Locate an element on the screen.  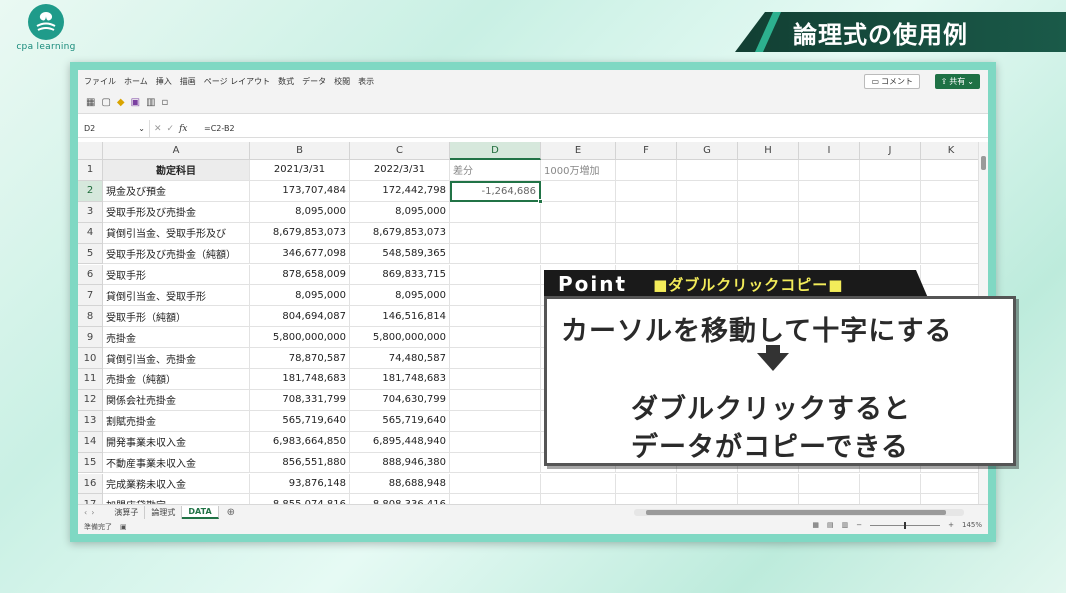
table-cell: 5,800,000,000 is located at coordinates (400, 338).